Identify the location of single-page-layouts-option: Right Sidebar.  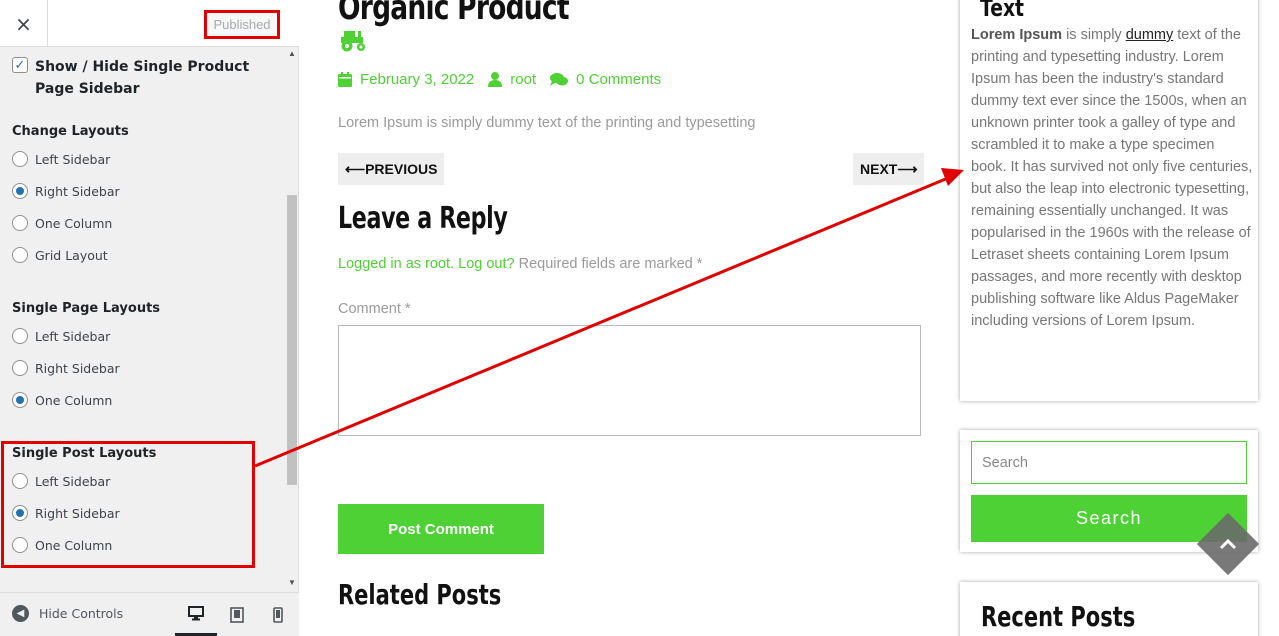
(66, 368).